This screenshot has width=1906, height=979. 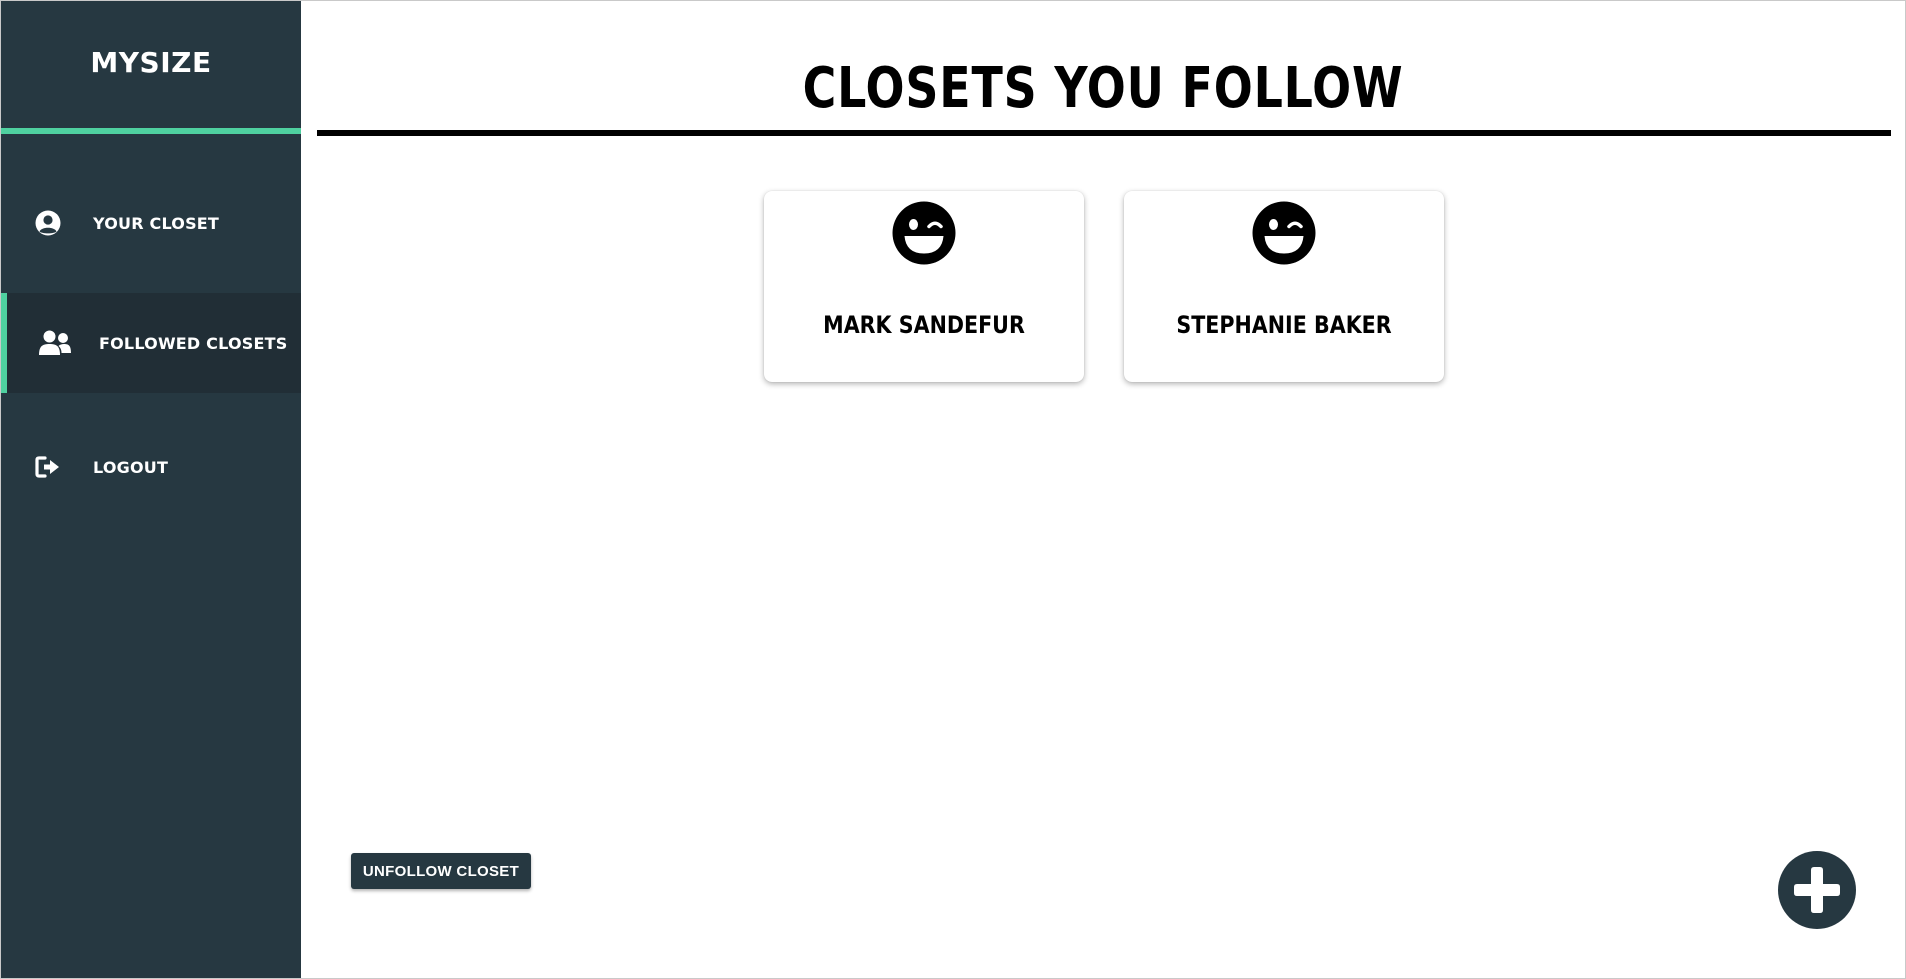 I want to click on add-button, so click(x=1817, y=890).